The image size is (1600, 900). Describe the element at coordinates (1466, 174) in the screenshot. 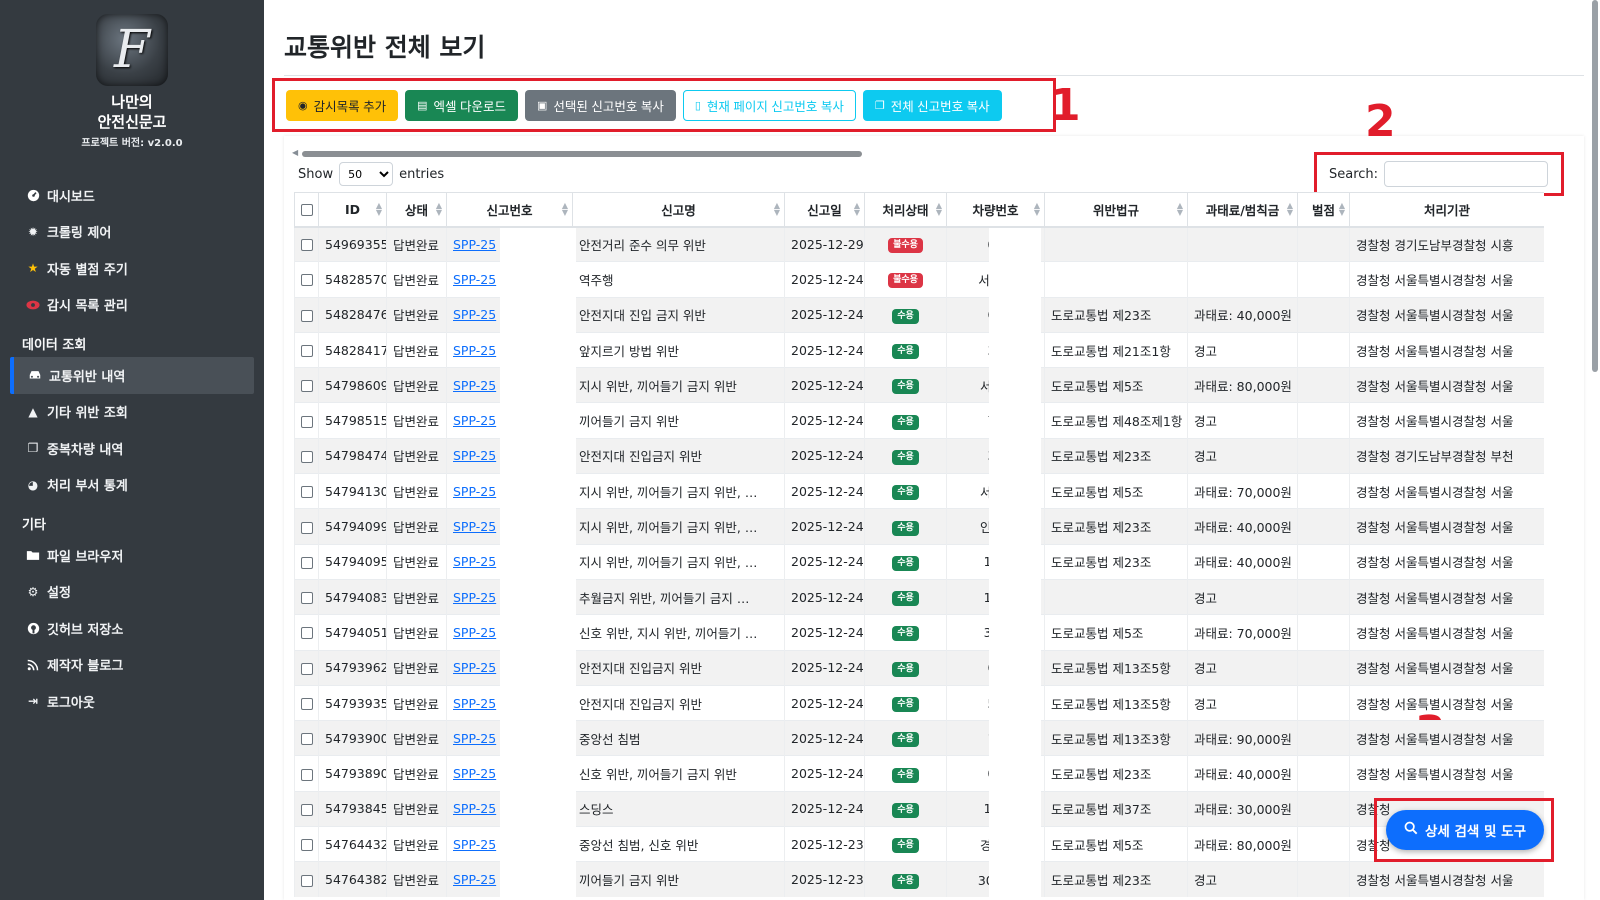

I see `search-input` at that location.